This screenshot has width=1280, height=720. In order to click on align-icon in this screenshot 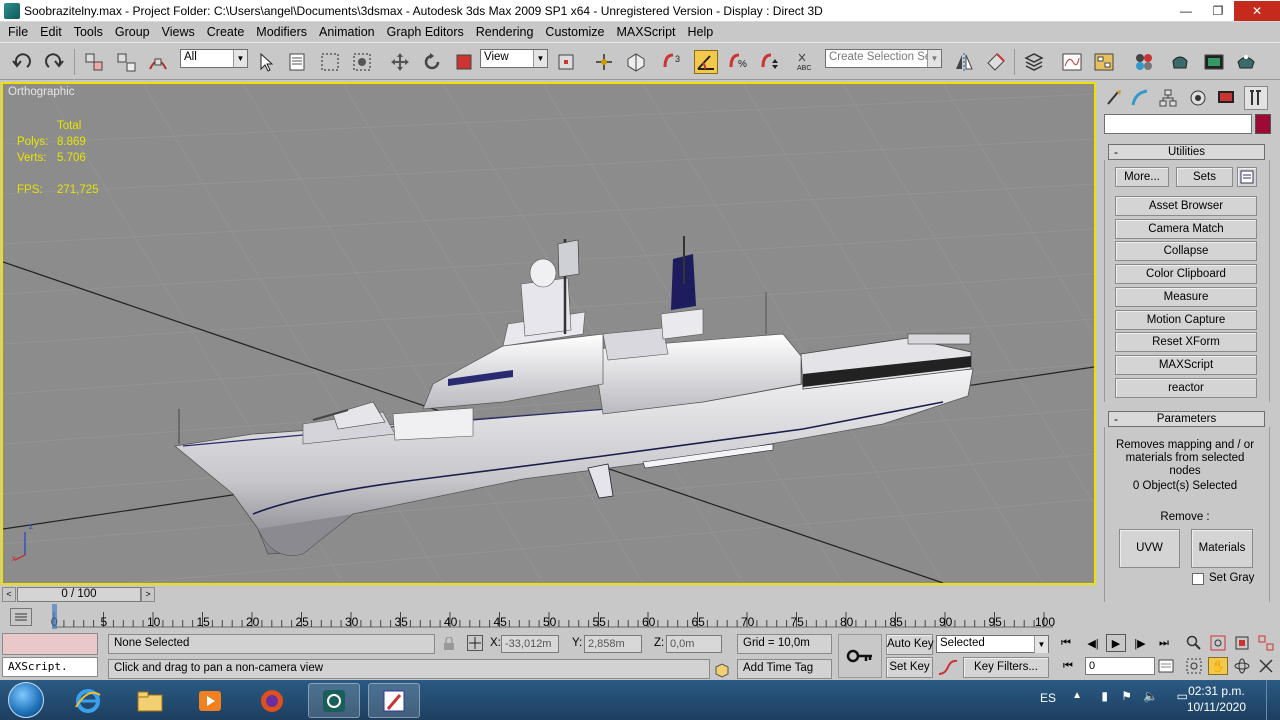, I will do `click(996, 62)`.